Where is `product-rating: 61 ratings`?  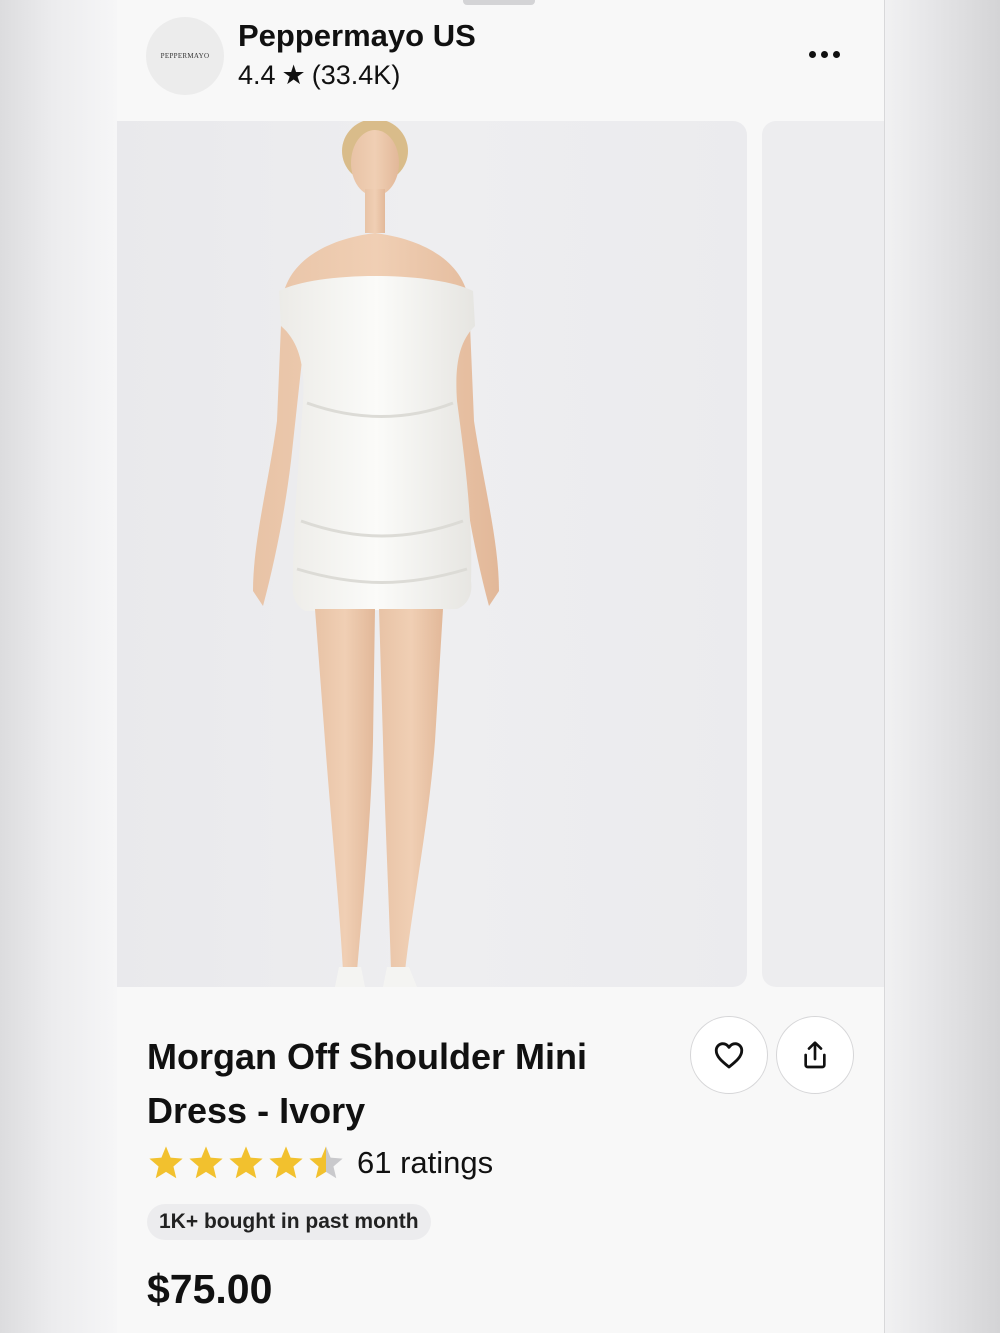
product-rating: 61 ratings is located at coordinates (320, 1163).